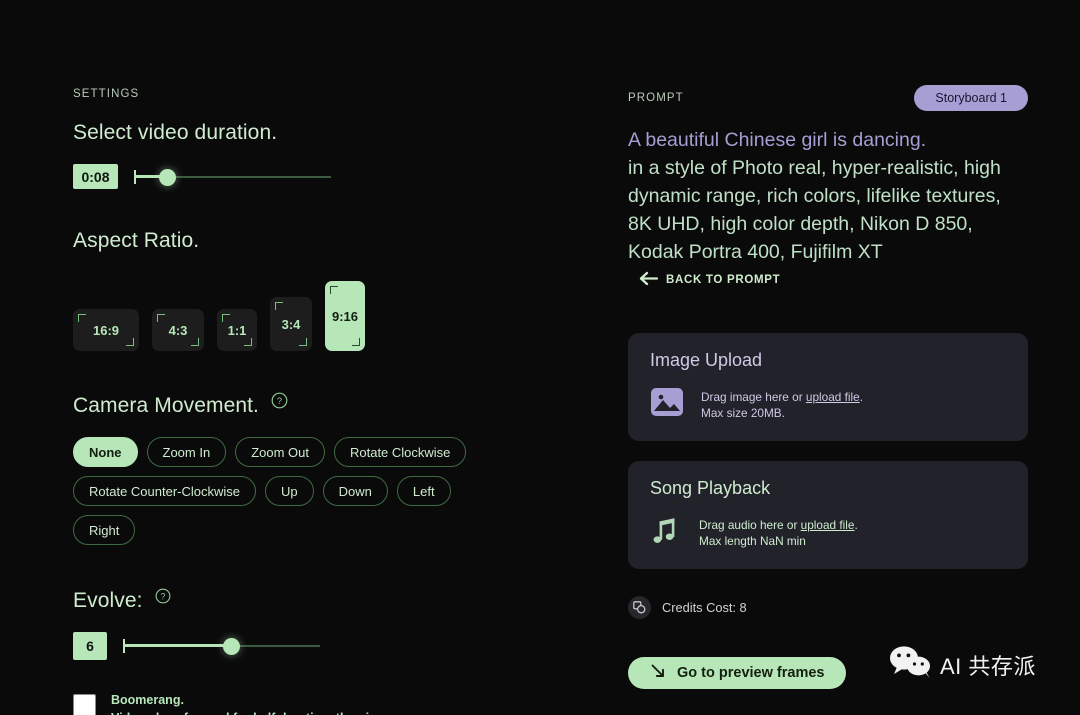  Describe the element at coordinates (753, 396) in the screenshot. I see `image-upload-line-1-pre: Drag image here or` at that location.